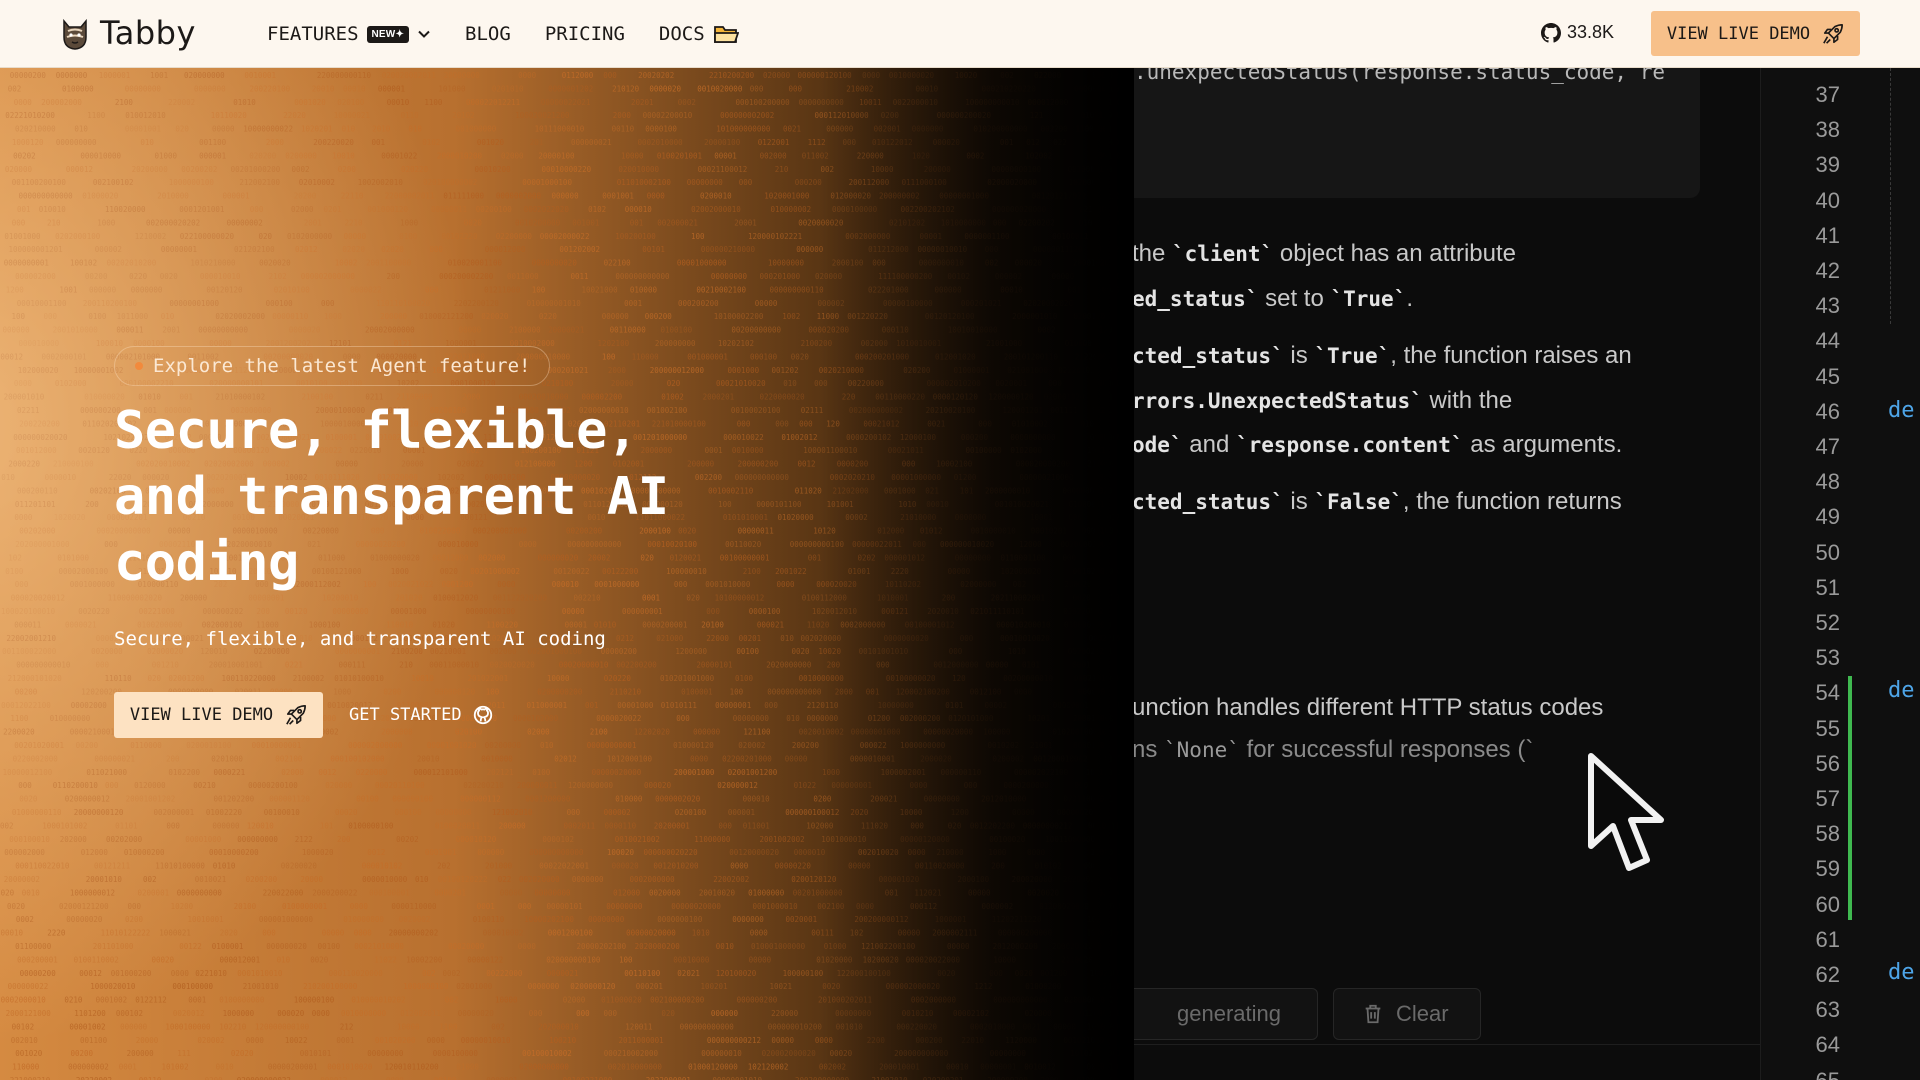 This screenshot has height=1080, width=1920. I want to click on line-number: 41, so click(1827, 235).